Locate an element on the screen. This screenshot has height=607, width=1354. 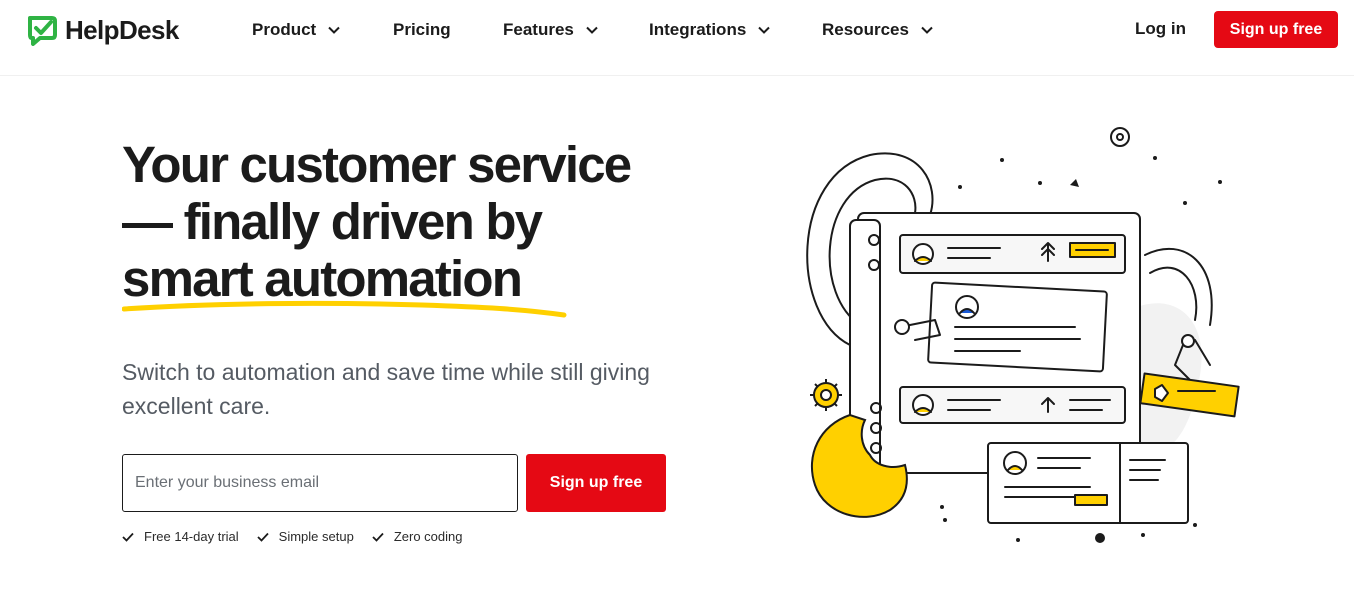
login-link: Log in is located at coordinates (1160, 29).